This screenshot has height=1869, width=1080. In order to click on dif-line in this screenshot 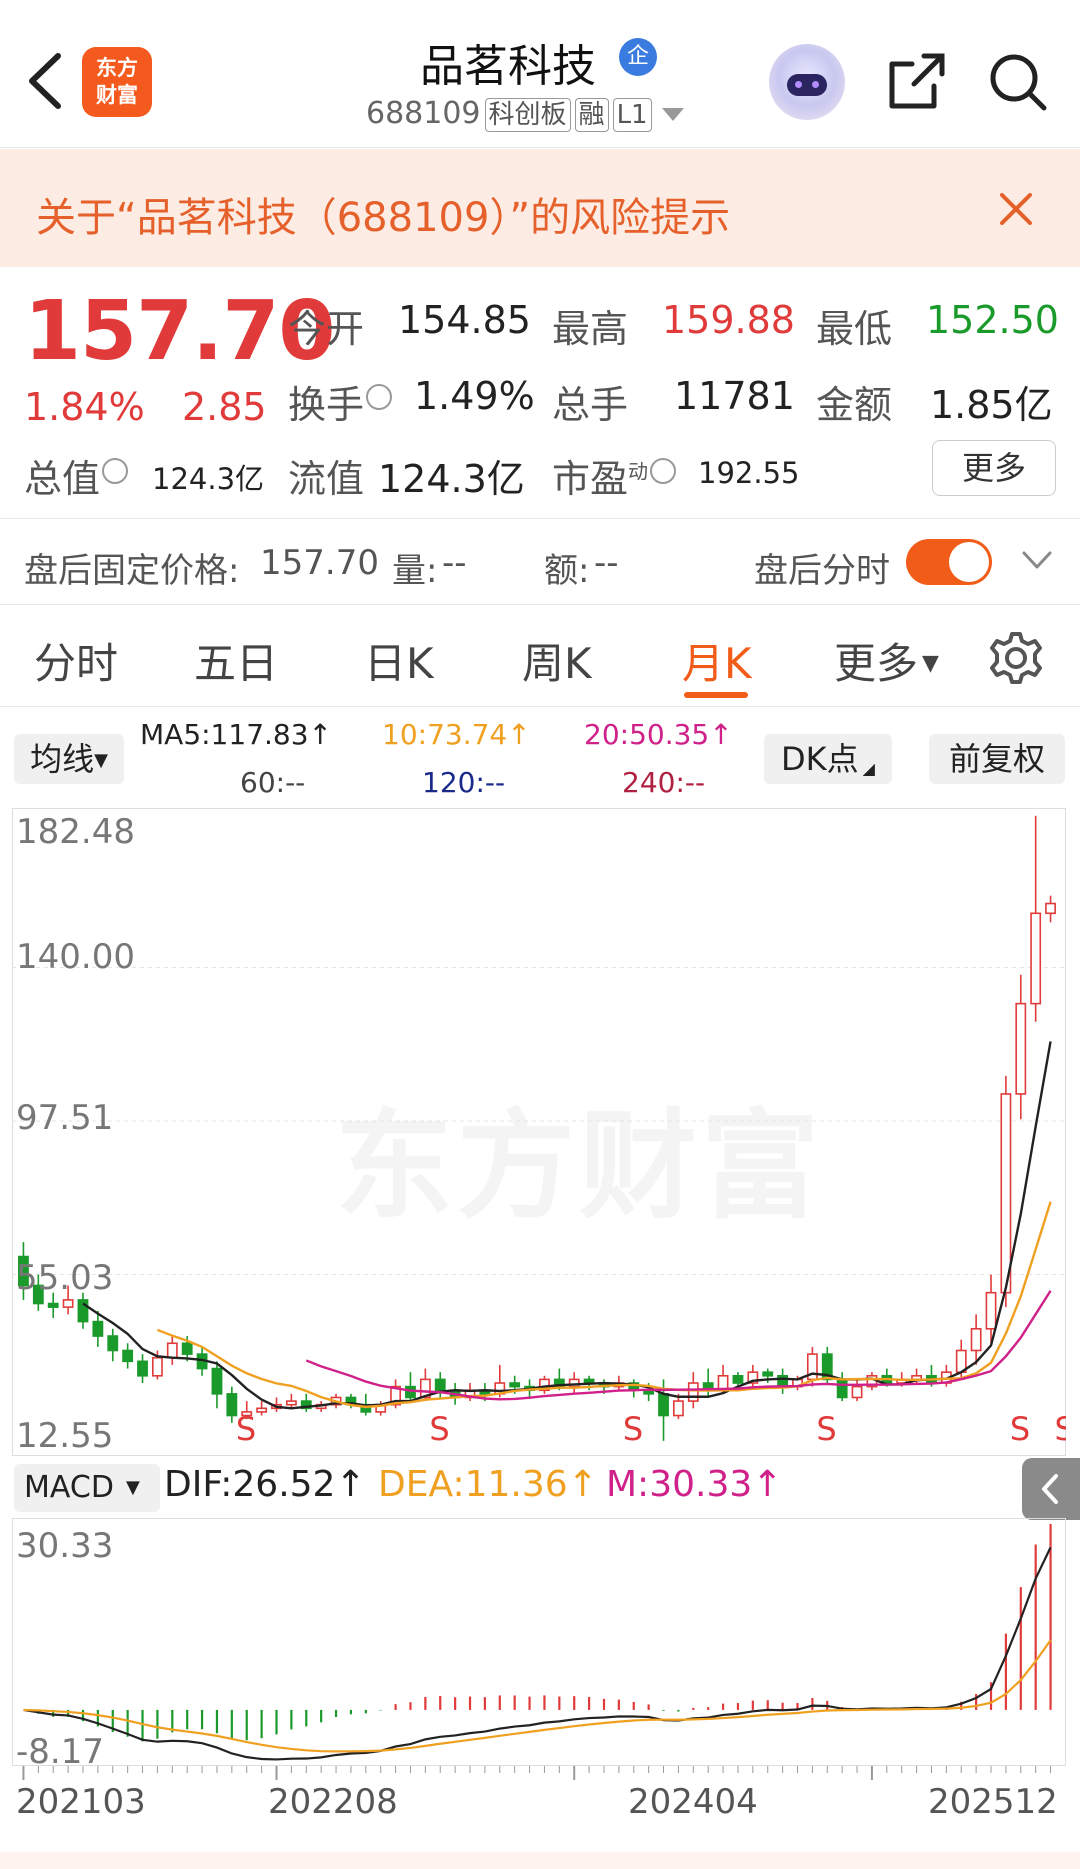, I will do `click(537, 1653)`.